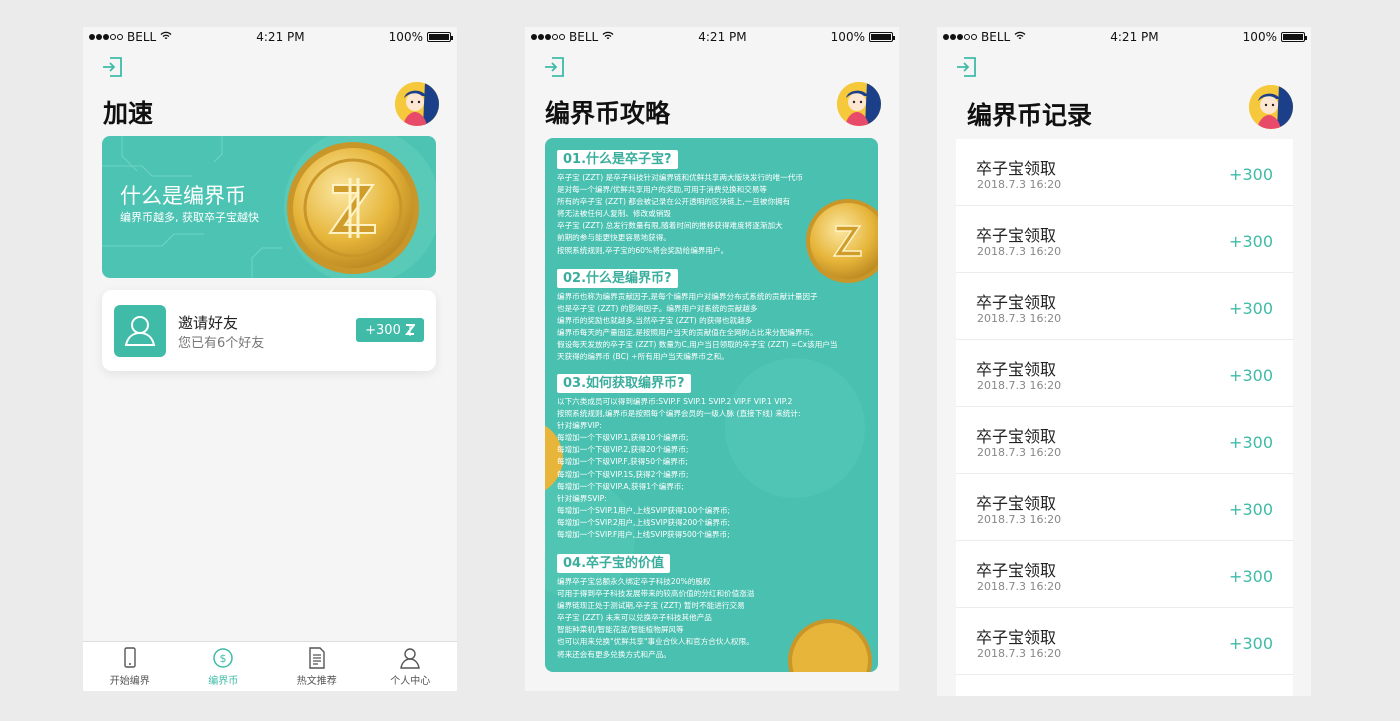  I want to click on invite-reward-label: +300, so click(383, 330).